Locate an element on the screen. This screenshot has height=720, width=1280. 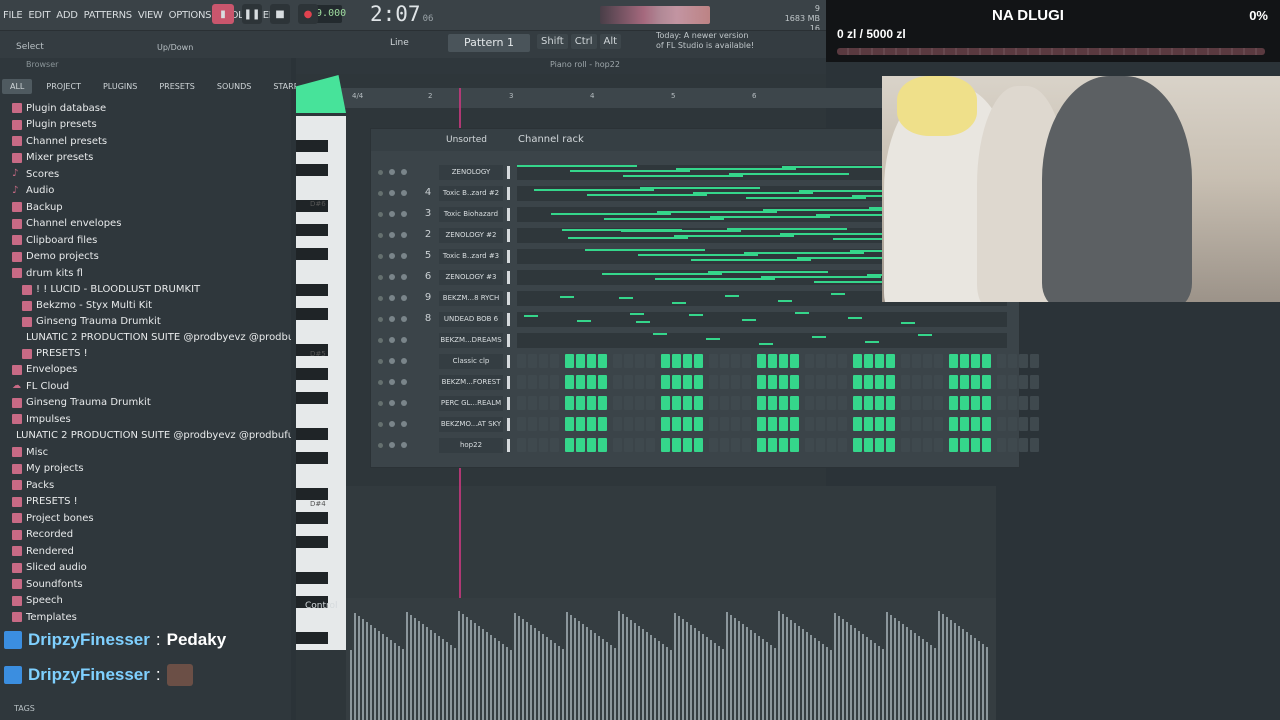
browser-item: Backup is located at coordinates (145, 207).